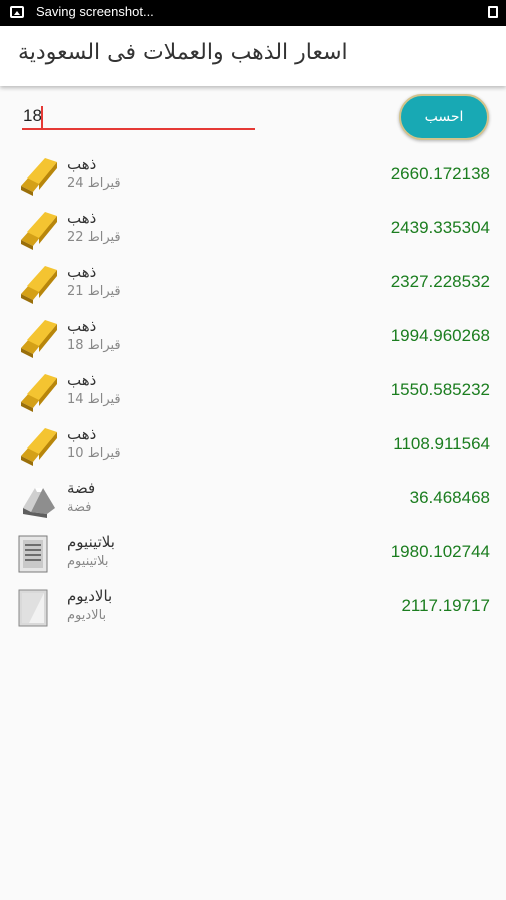 Image resolution: width=506 pixels, height=900 pixels. I want to click on item-price: 2327.228532, so click(440, 281).